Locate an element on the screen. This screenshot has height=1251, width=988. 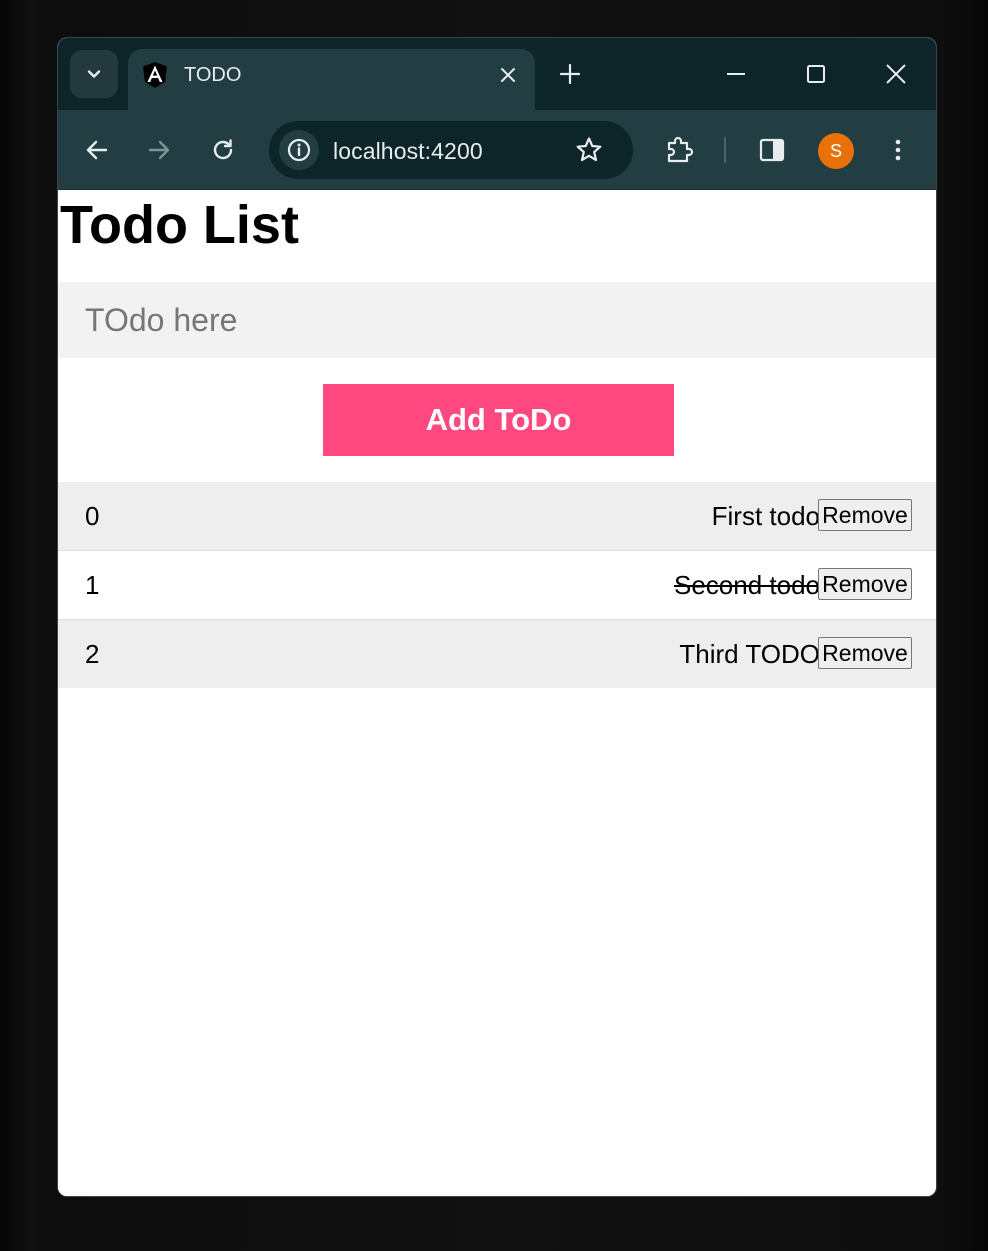
side-panel-button is located at coordinates (772, 150).